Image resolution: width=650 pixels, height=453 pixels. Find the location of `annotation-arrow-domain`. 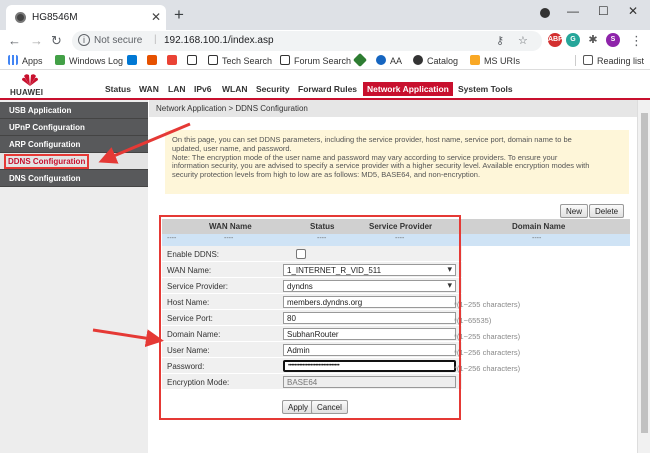

annotation-arrow-domain is located at coordinates (128, 338).